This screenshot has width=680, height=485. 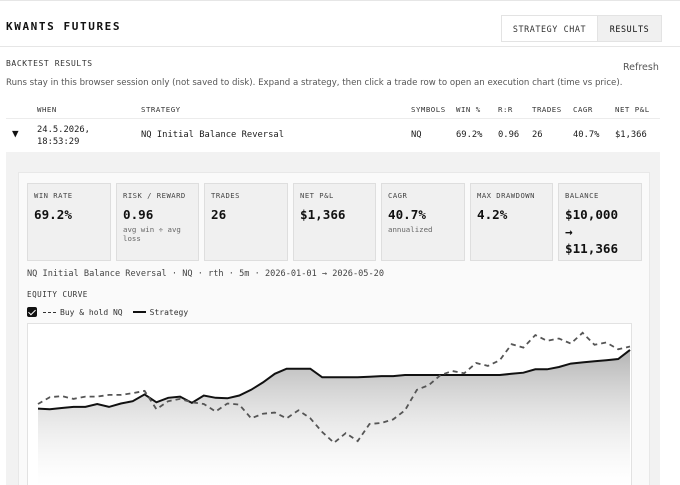 What do you see at coordinates (157, 222) in the screenshot?
I see `metric-card-risk-reward: RISK / REWARD 0.96 avg win ÷ avg loss` at bounding box center [157, 222].